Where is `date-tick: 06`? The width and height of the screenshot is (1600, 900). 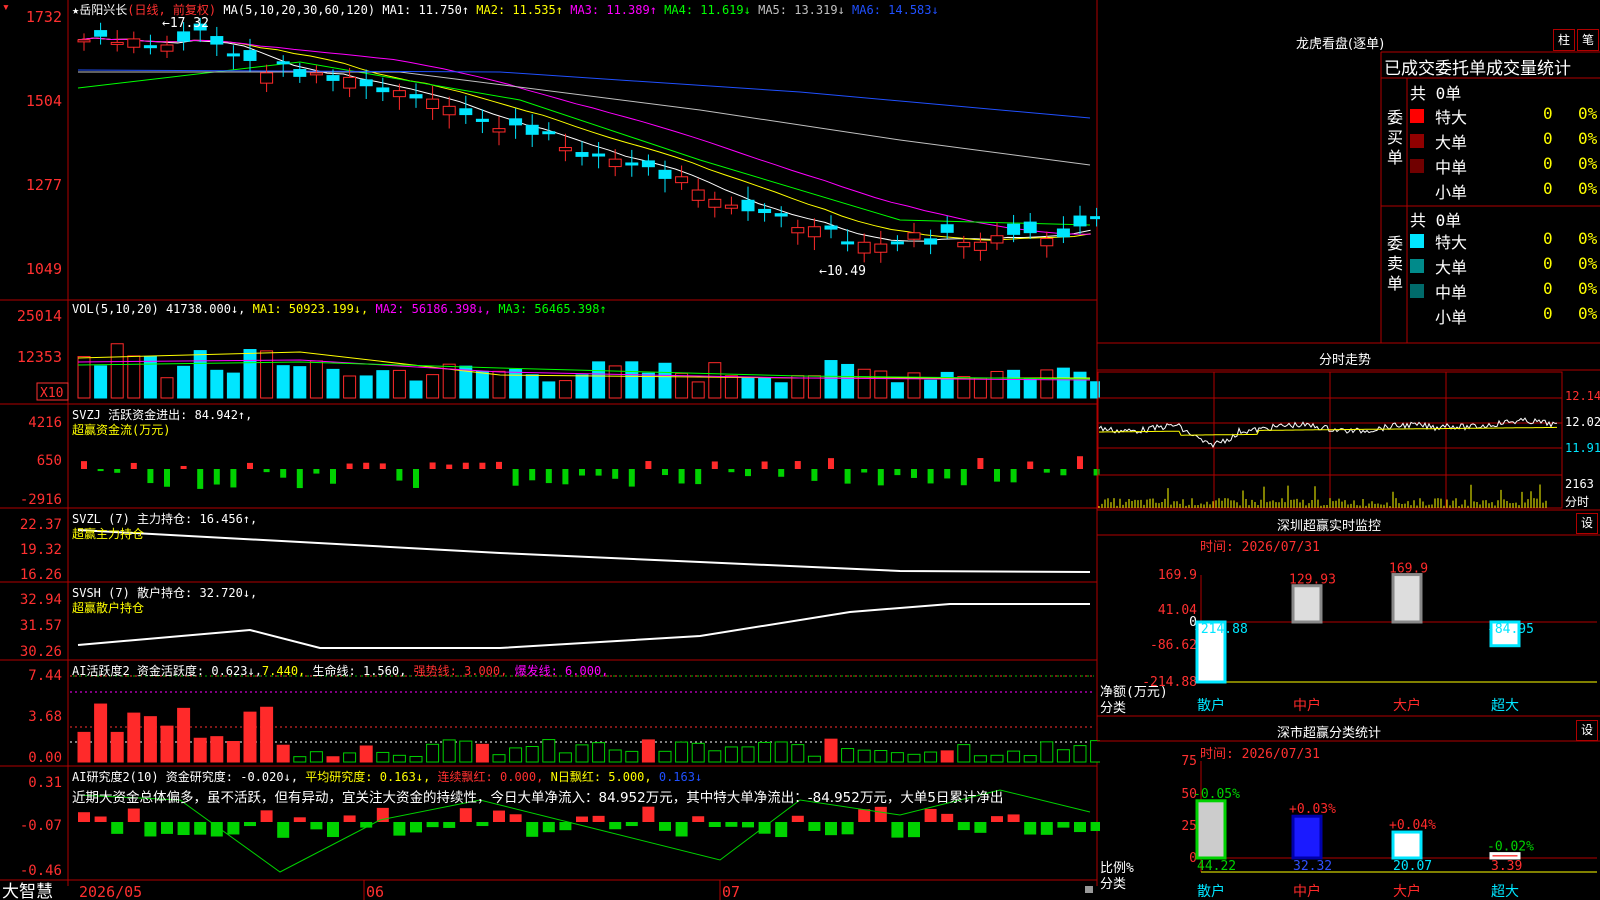 date-tick: 06 is located at coordinates (375, 891).